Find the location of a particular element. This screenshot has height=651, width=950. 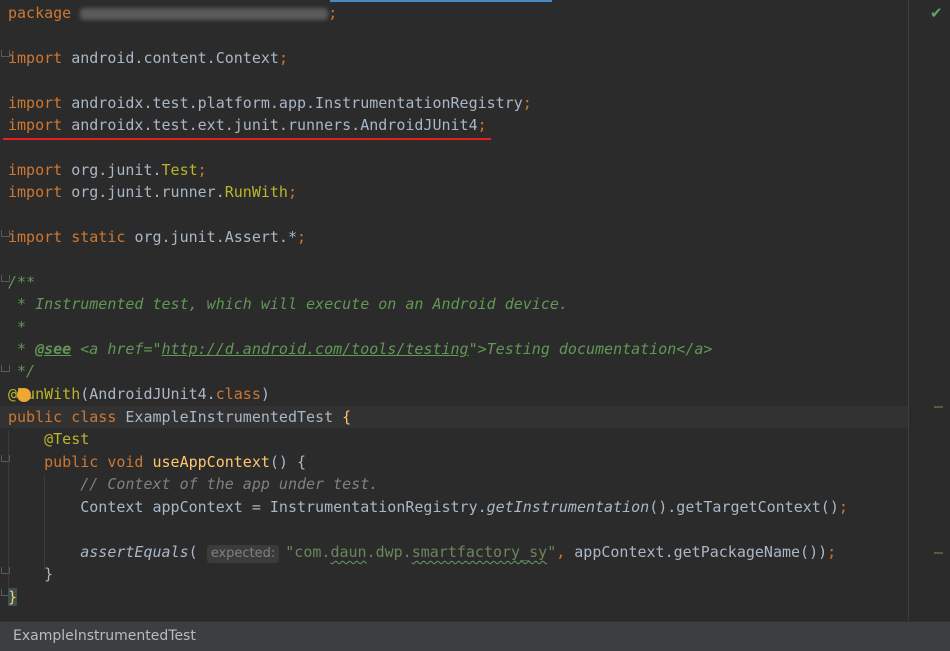

code-line-close-method: } is located at coordinates (49, 574).